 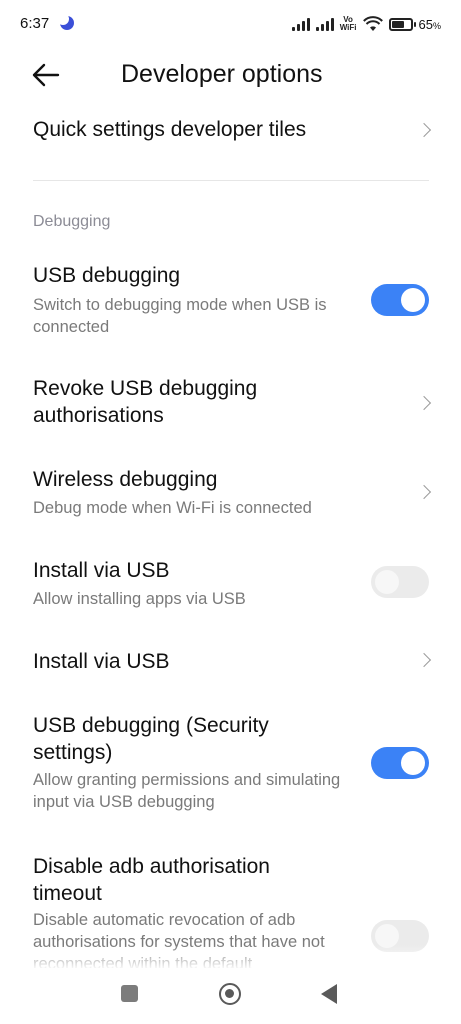 I want to click on row-title: Quick settings developer tiles, so click(x=170, y=129).